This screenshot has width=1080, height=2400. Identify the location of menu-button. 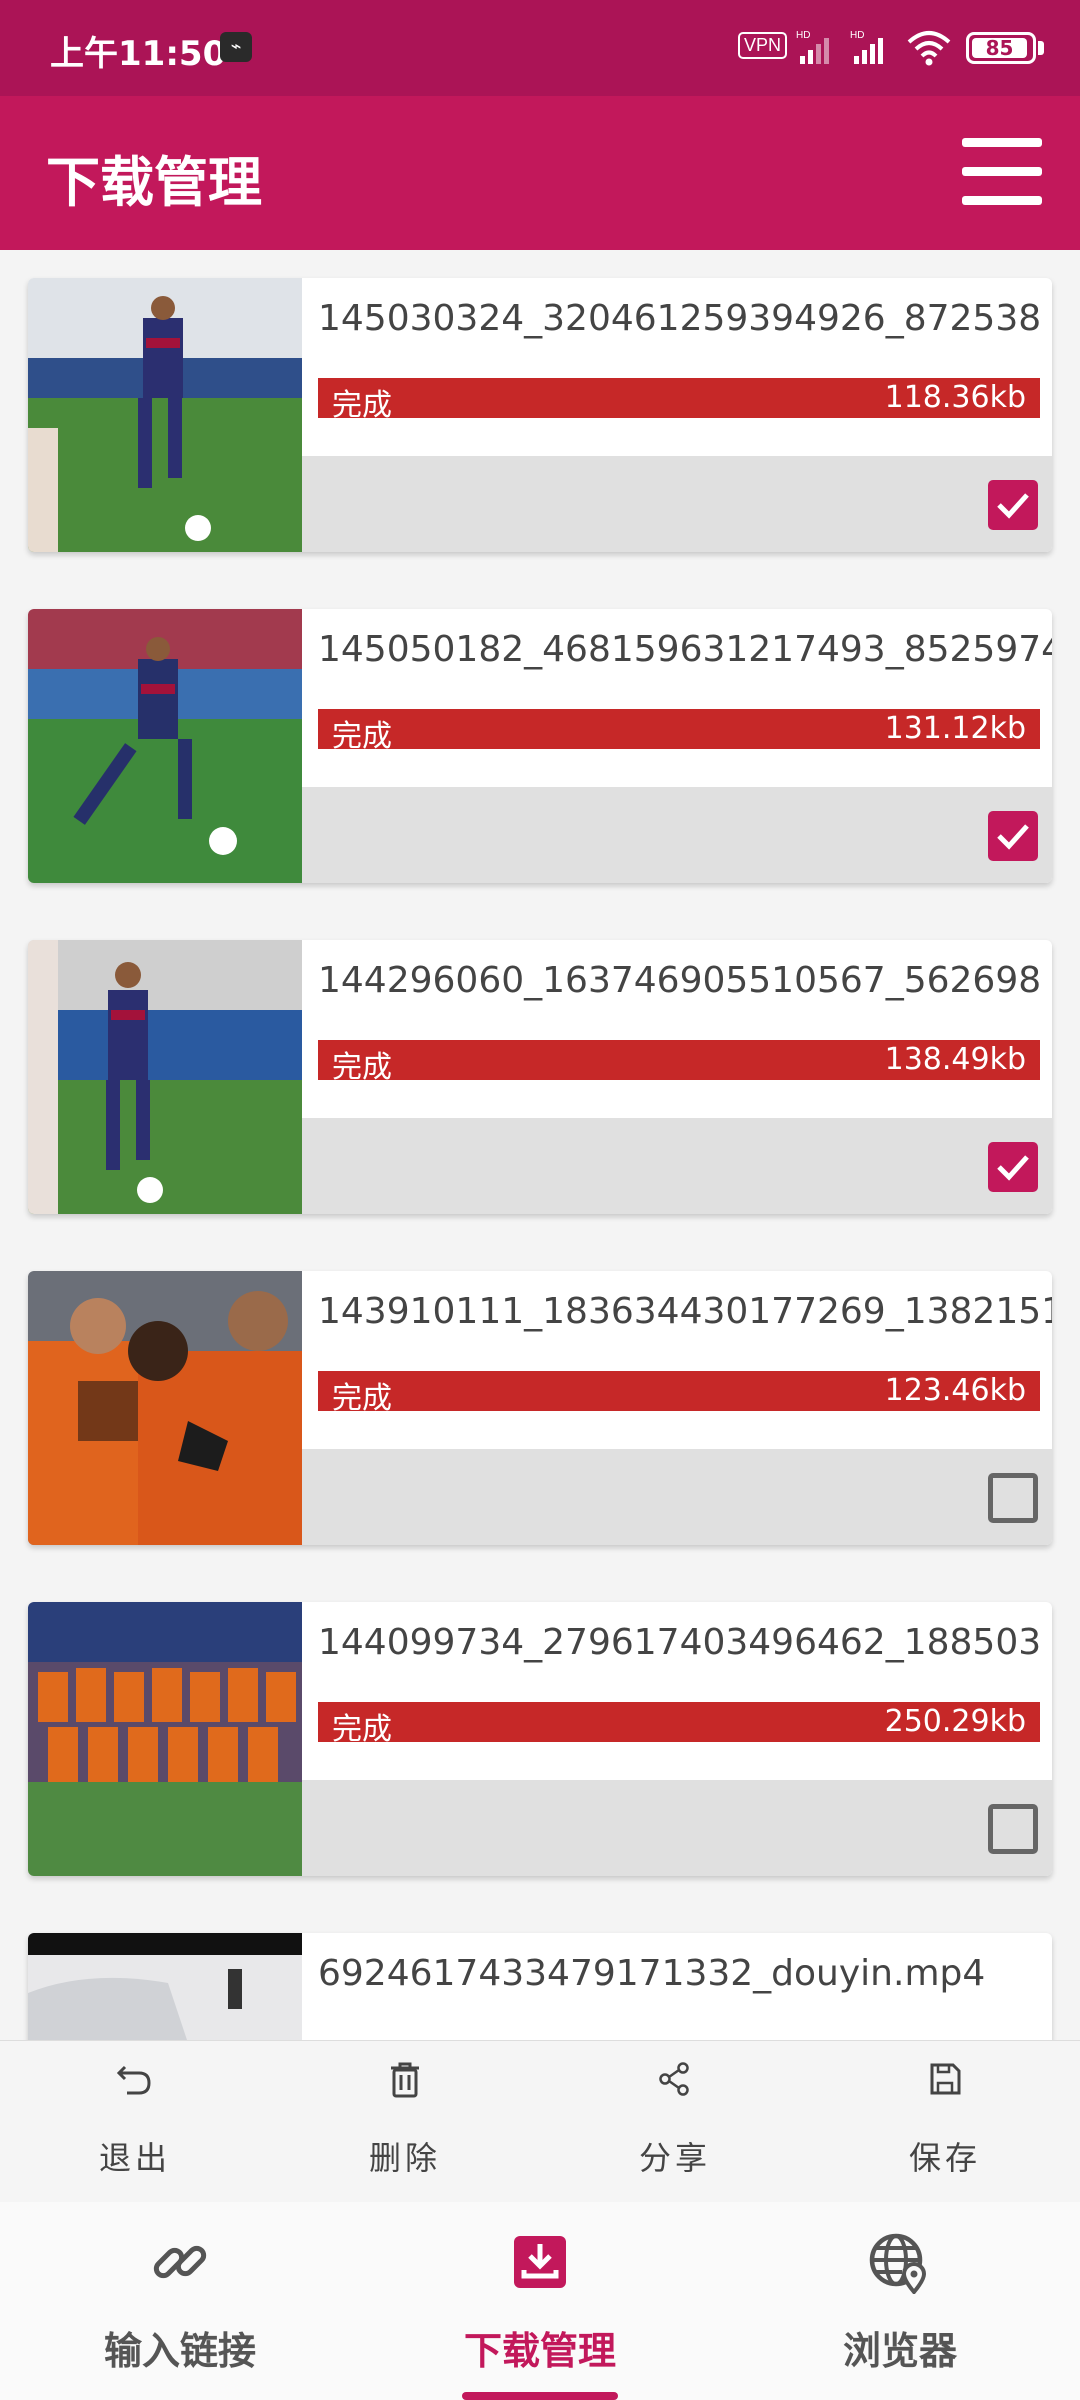
(1002, 172).